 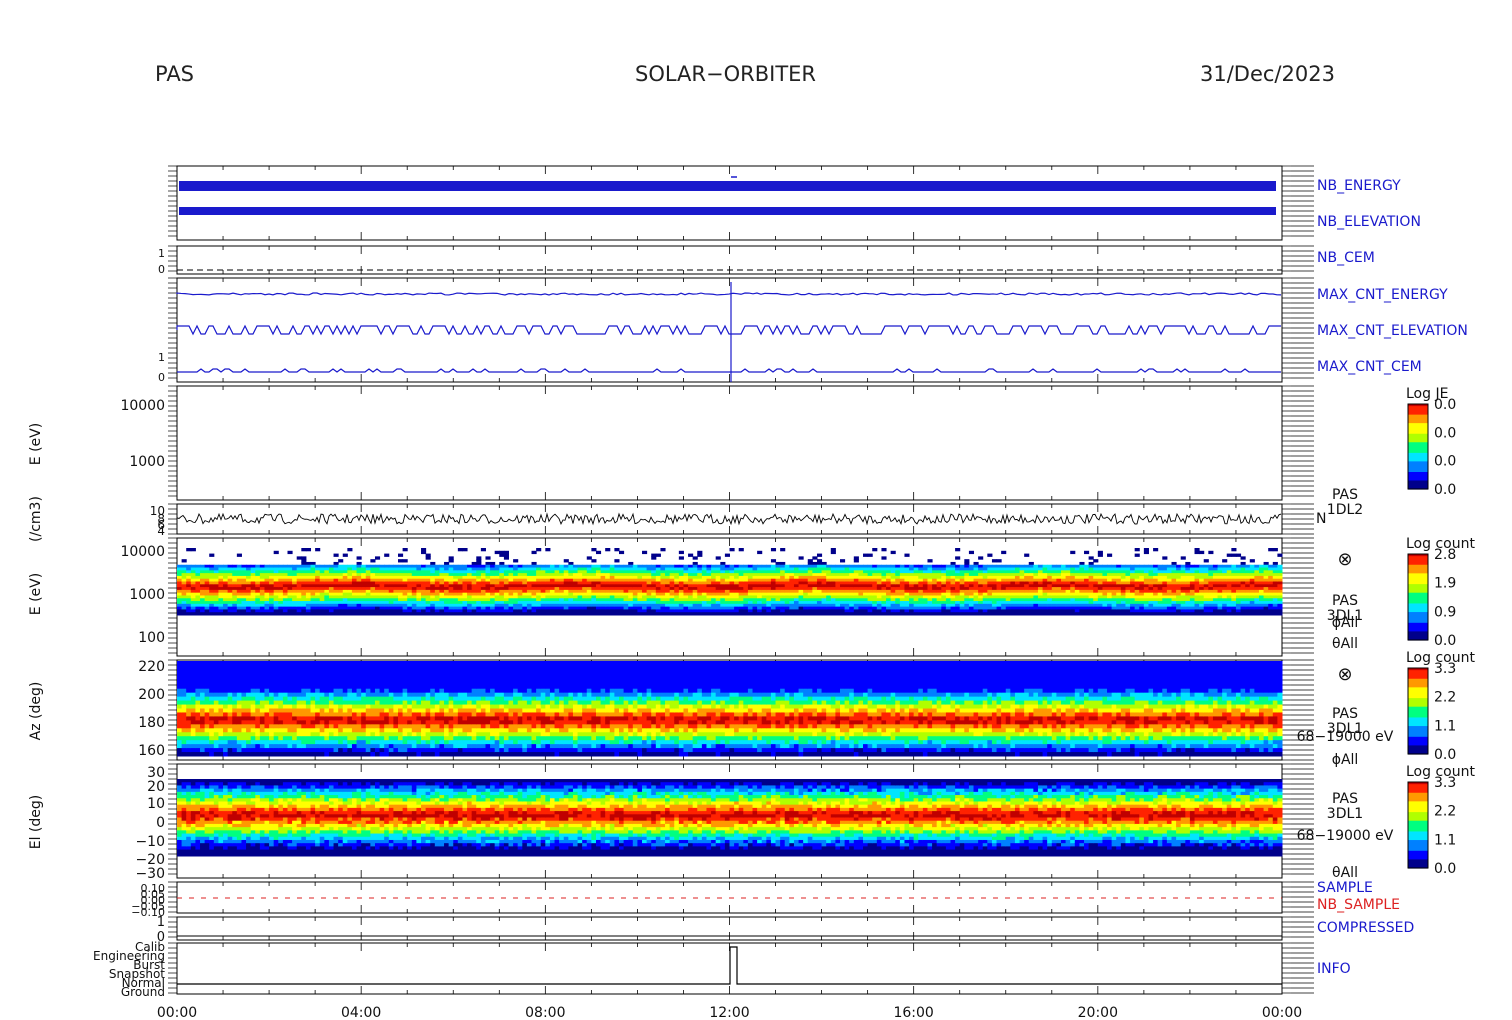 I want to click on y-axis-label: (/cm3), so click(x=36, y=519).